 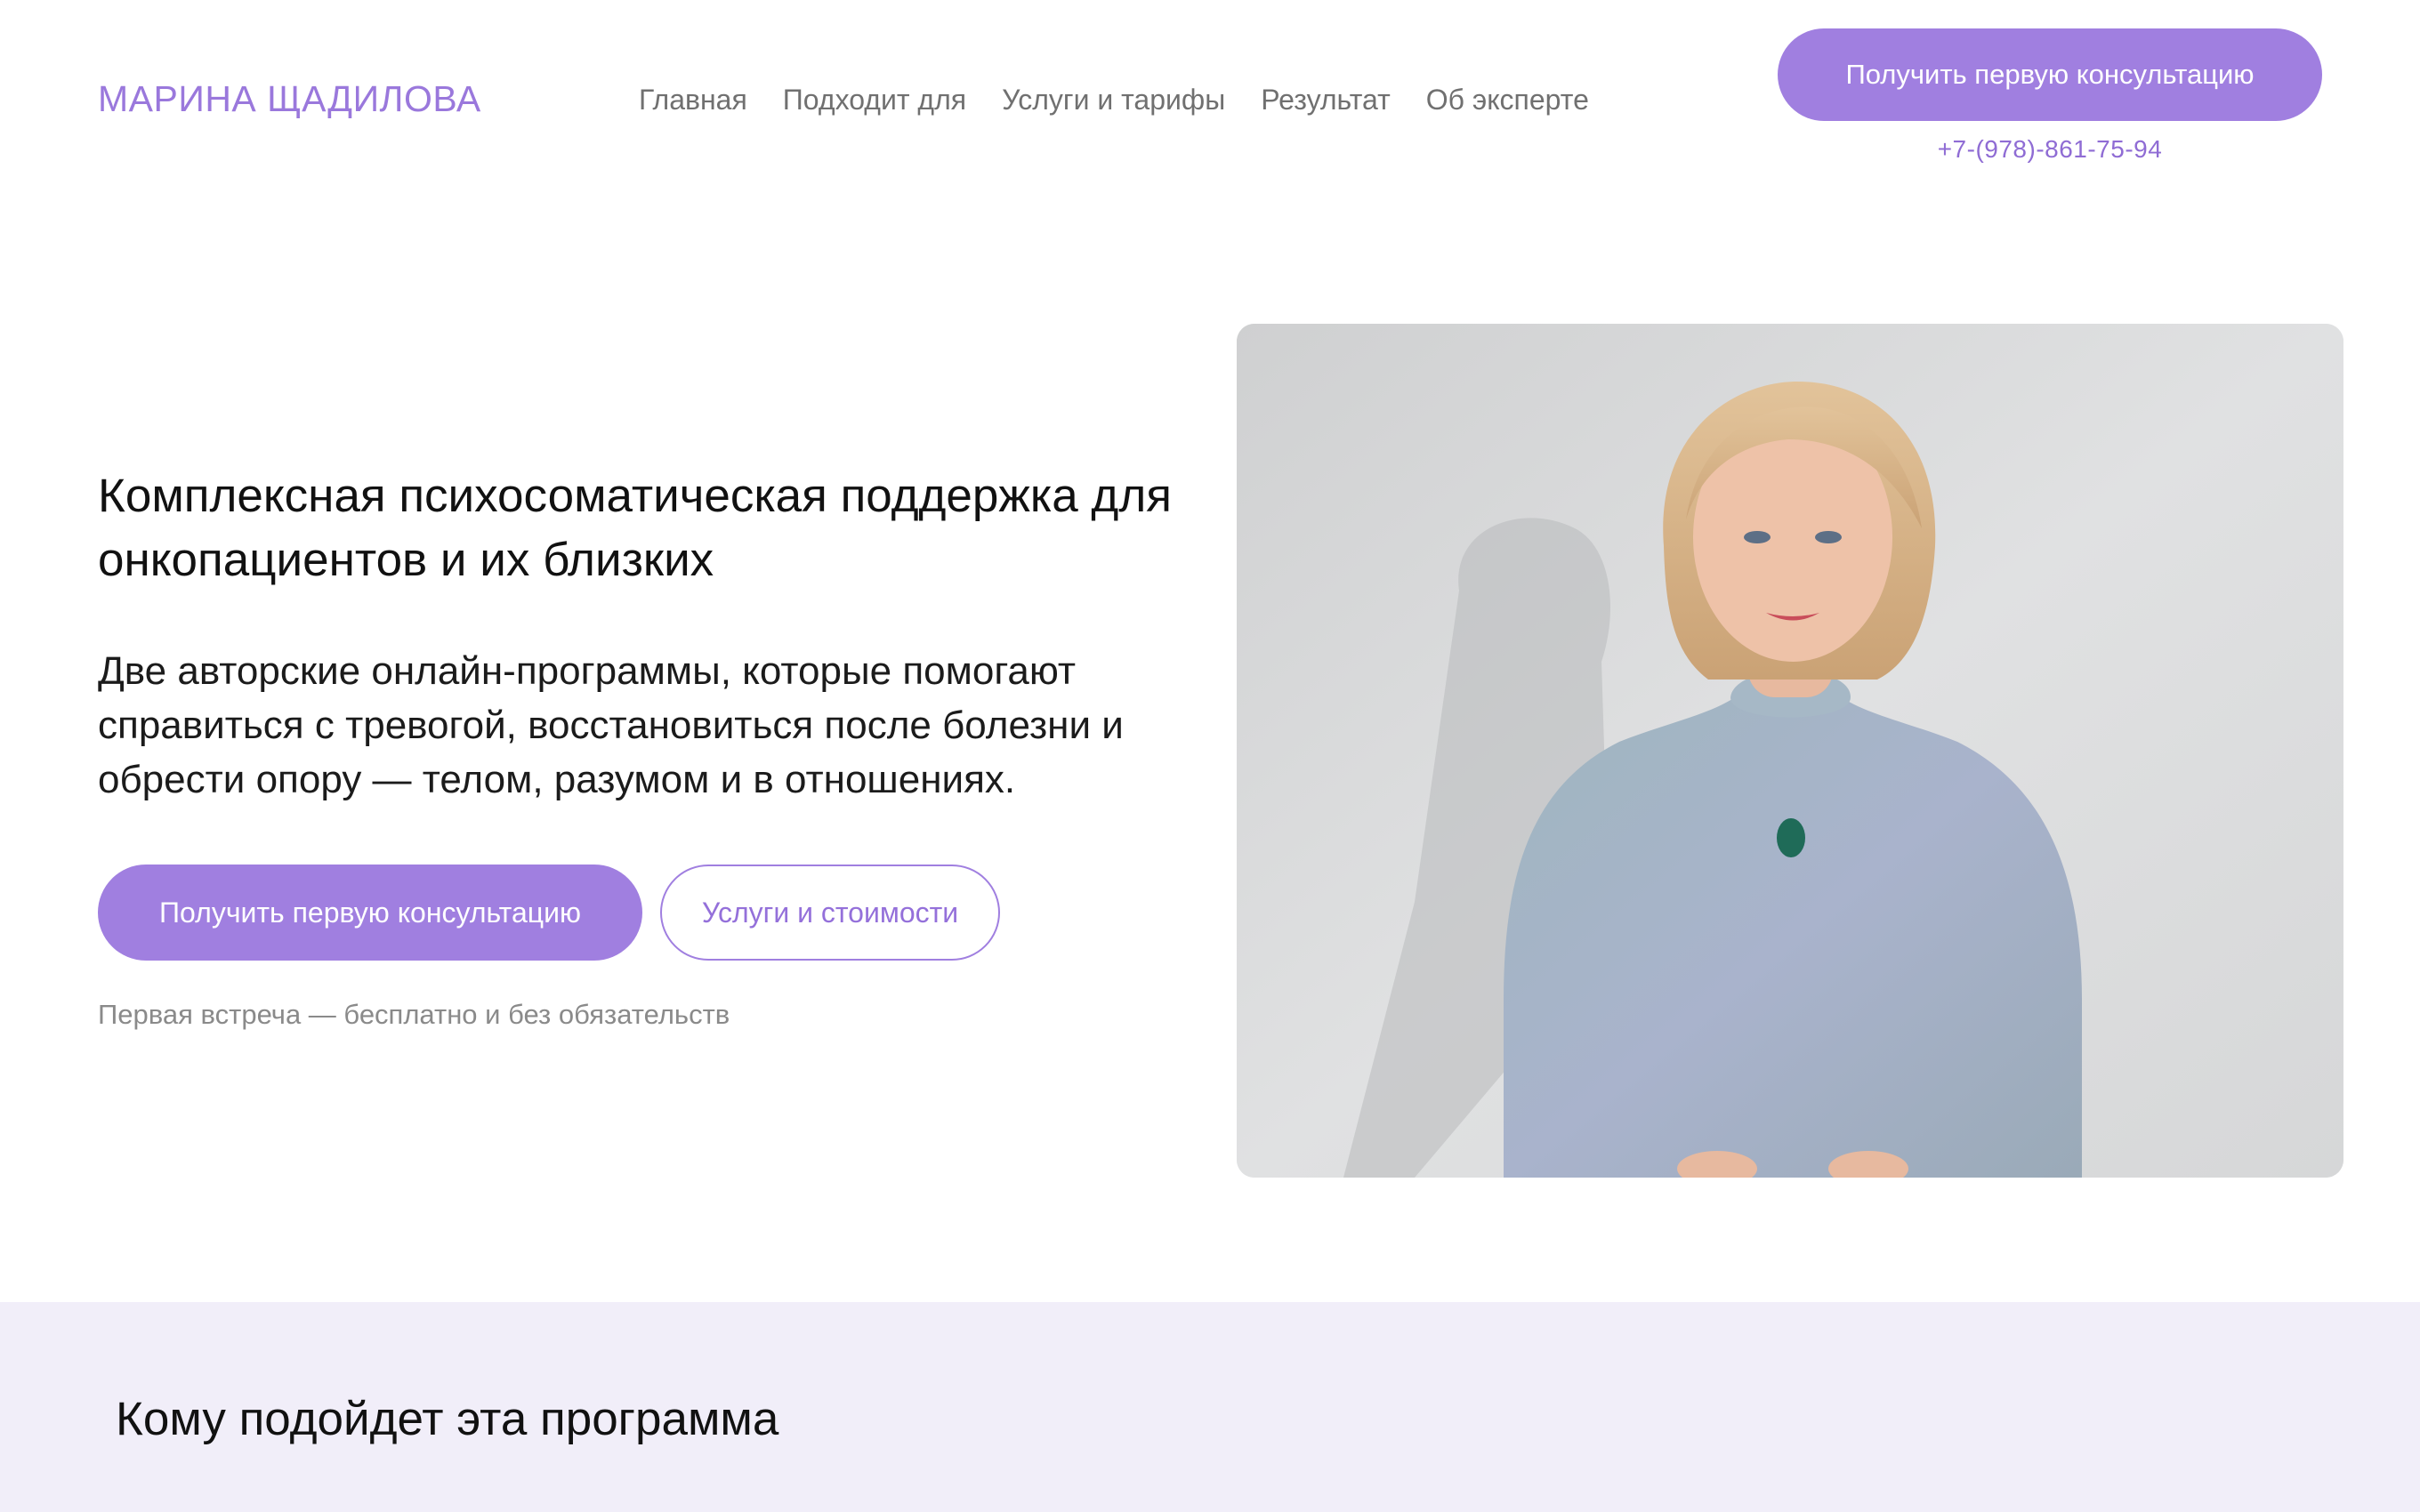 I want to click on audience-title: Кому подойдет эта программа, so click(x=447, y=1419).